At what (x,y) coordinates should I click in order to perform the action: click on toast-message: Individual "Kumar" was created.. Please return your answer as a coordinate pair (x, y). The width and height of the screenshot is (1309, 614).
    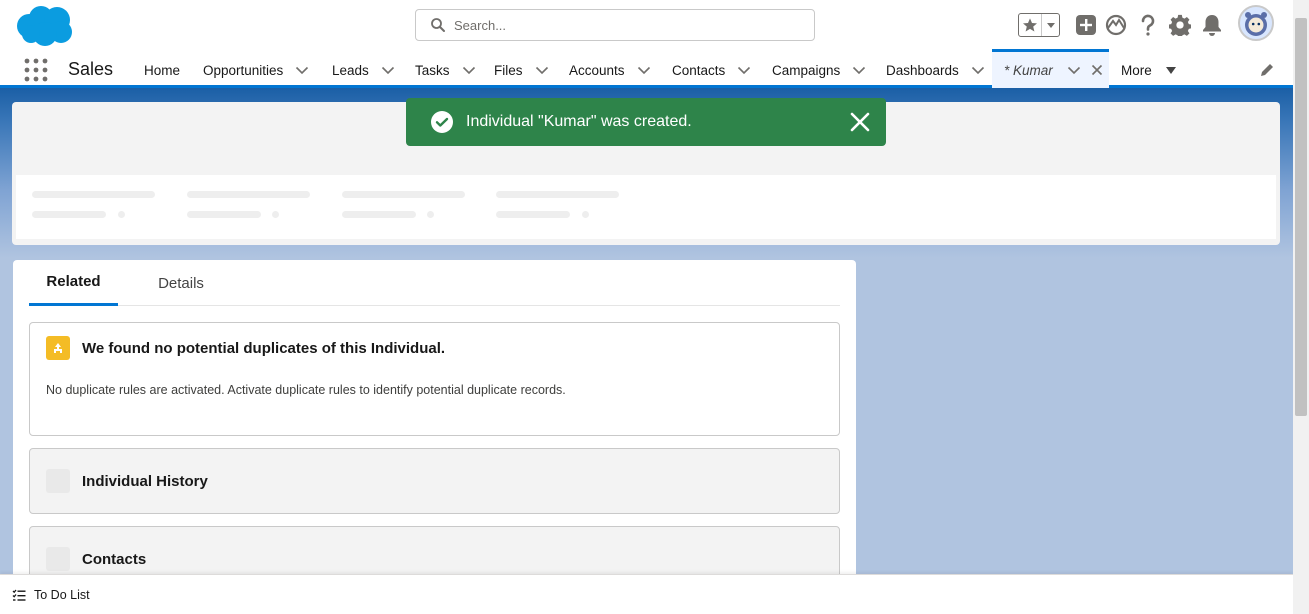
    Looking at the image, I should click on (579, 121).